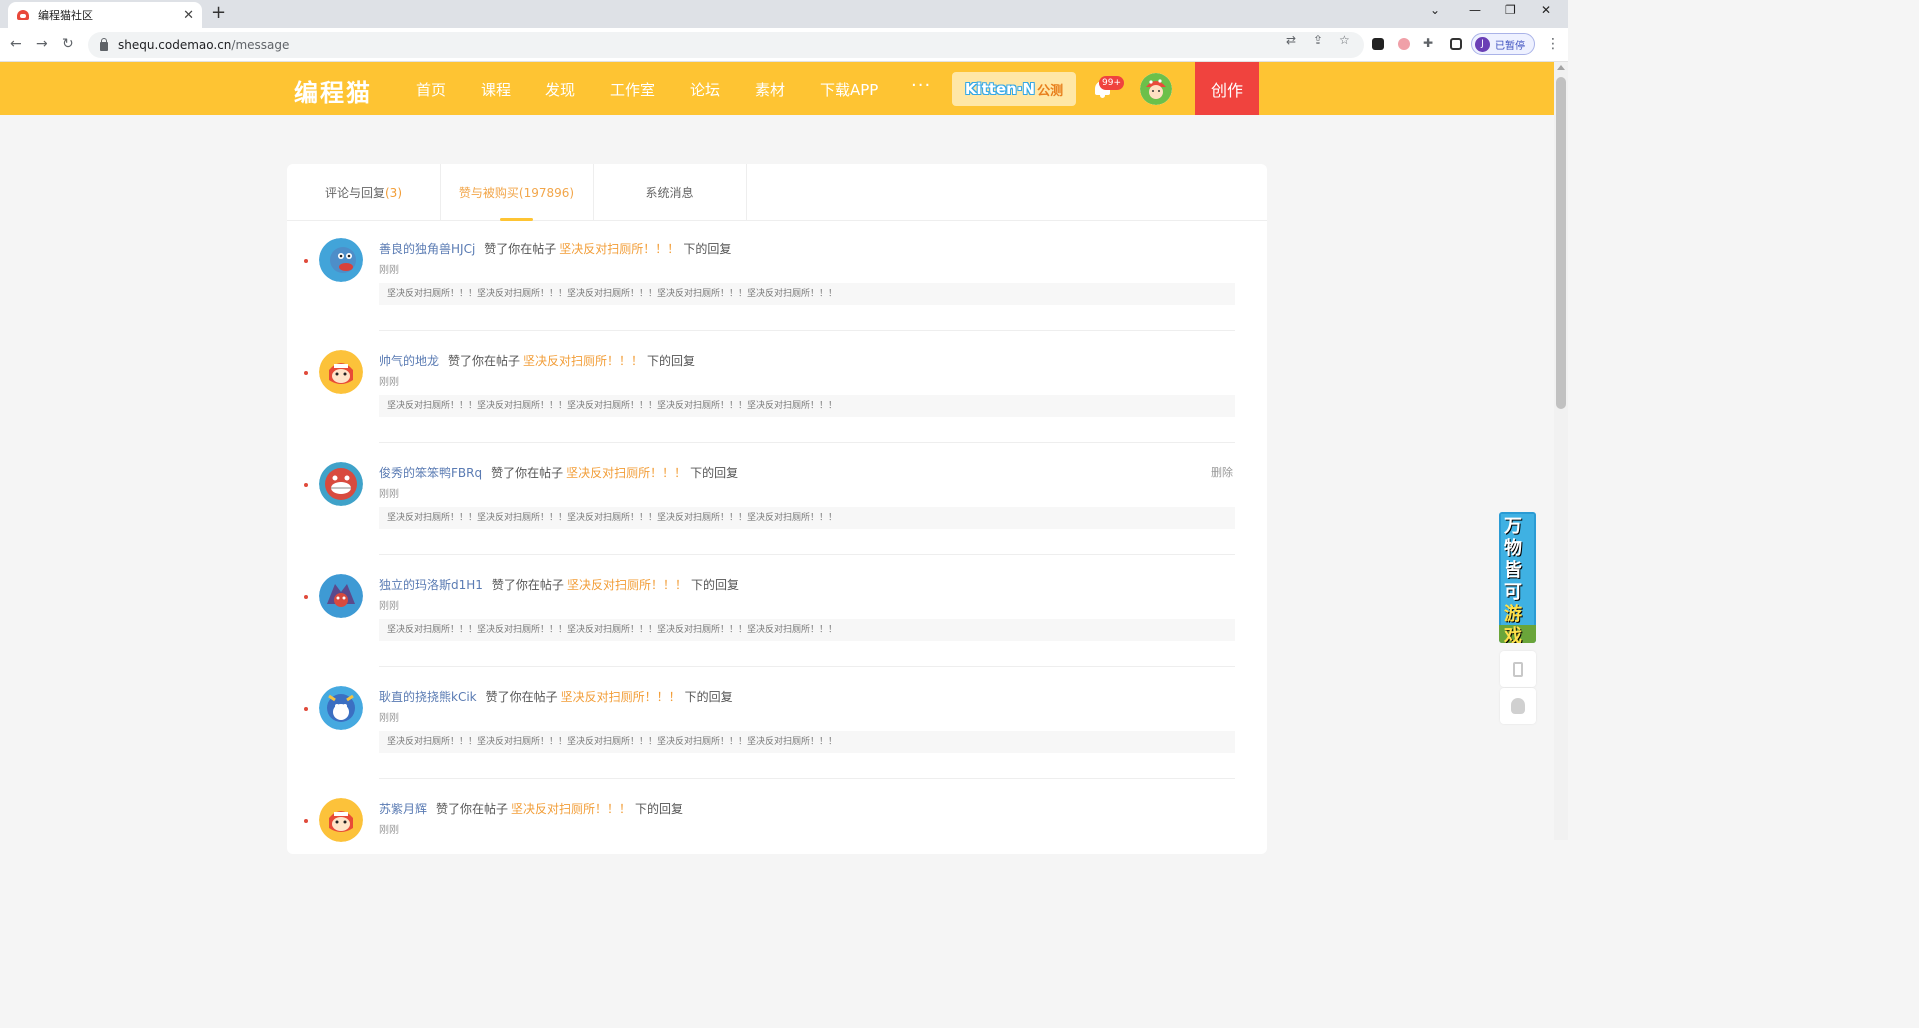  What do you see at coordinates (1291, 40) in the screenshot?
I see `translate-icon: ⇄` at bounding box center [1291, 40].